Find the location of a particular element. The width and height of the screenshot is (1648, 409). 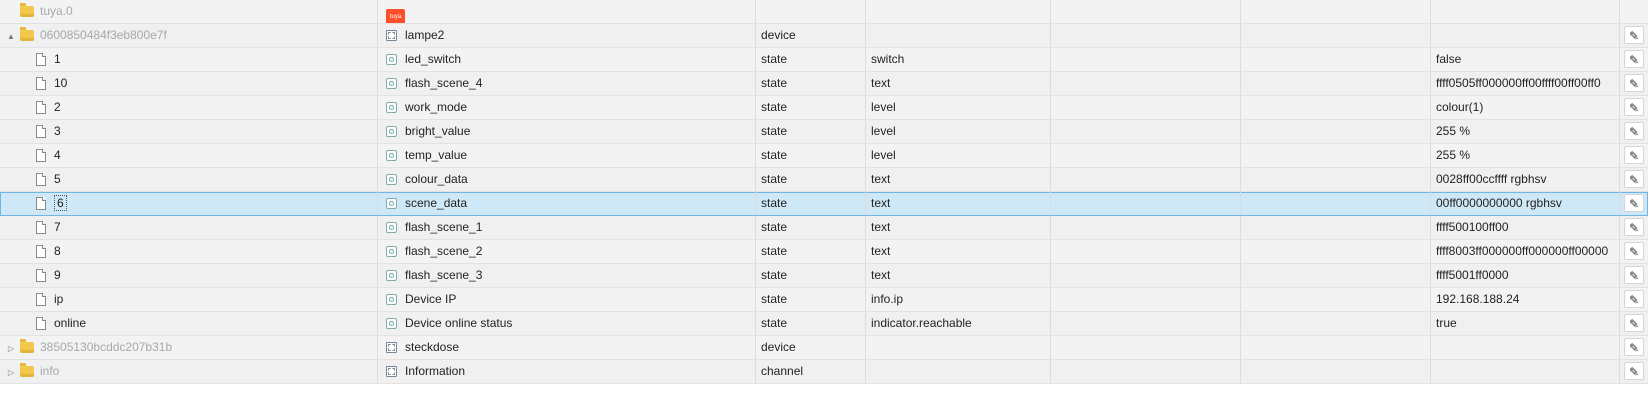

id-cell: 10 is located at coordinates (189, 83).